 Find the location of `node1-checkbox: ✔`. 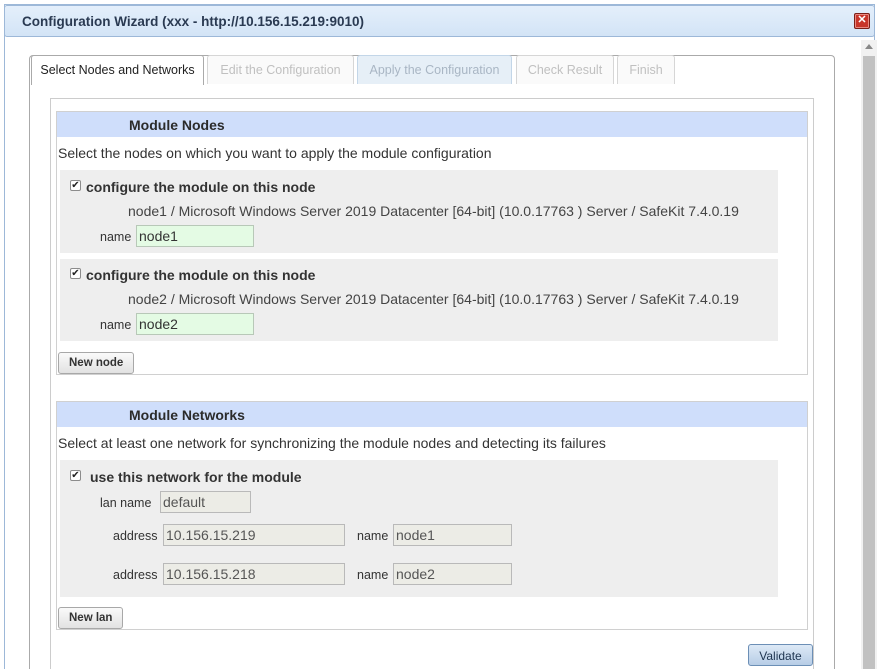

node1-checkbox: ✔ is located at coordinates (75, 185).